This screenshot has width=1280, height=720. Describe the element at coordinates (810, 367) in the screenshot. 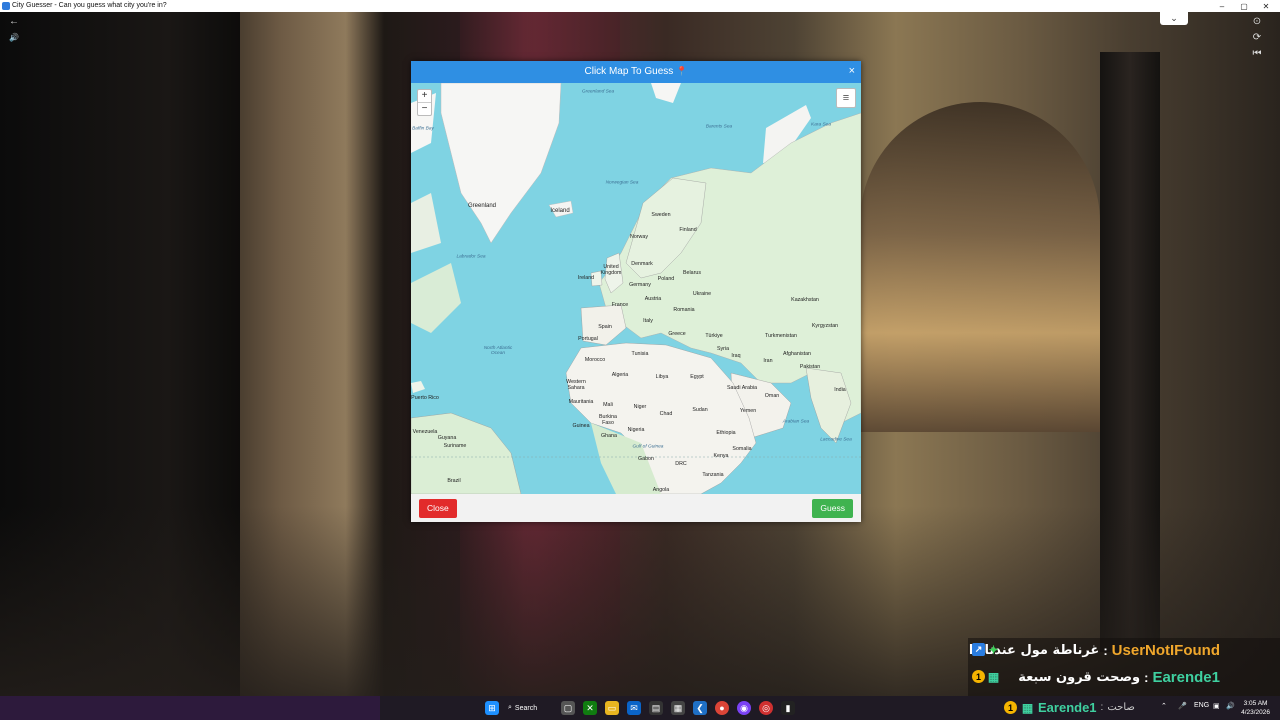

I see `map-label: Pakistan` at that location.